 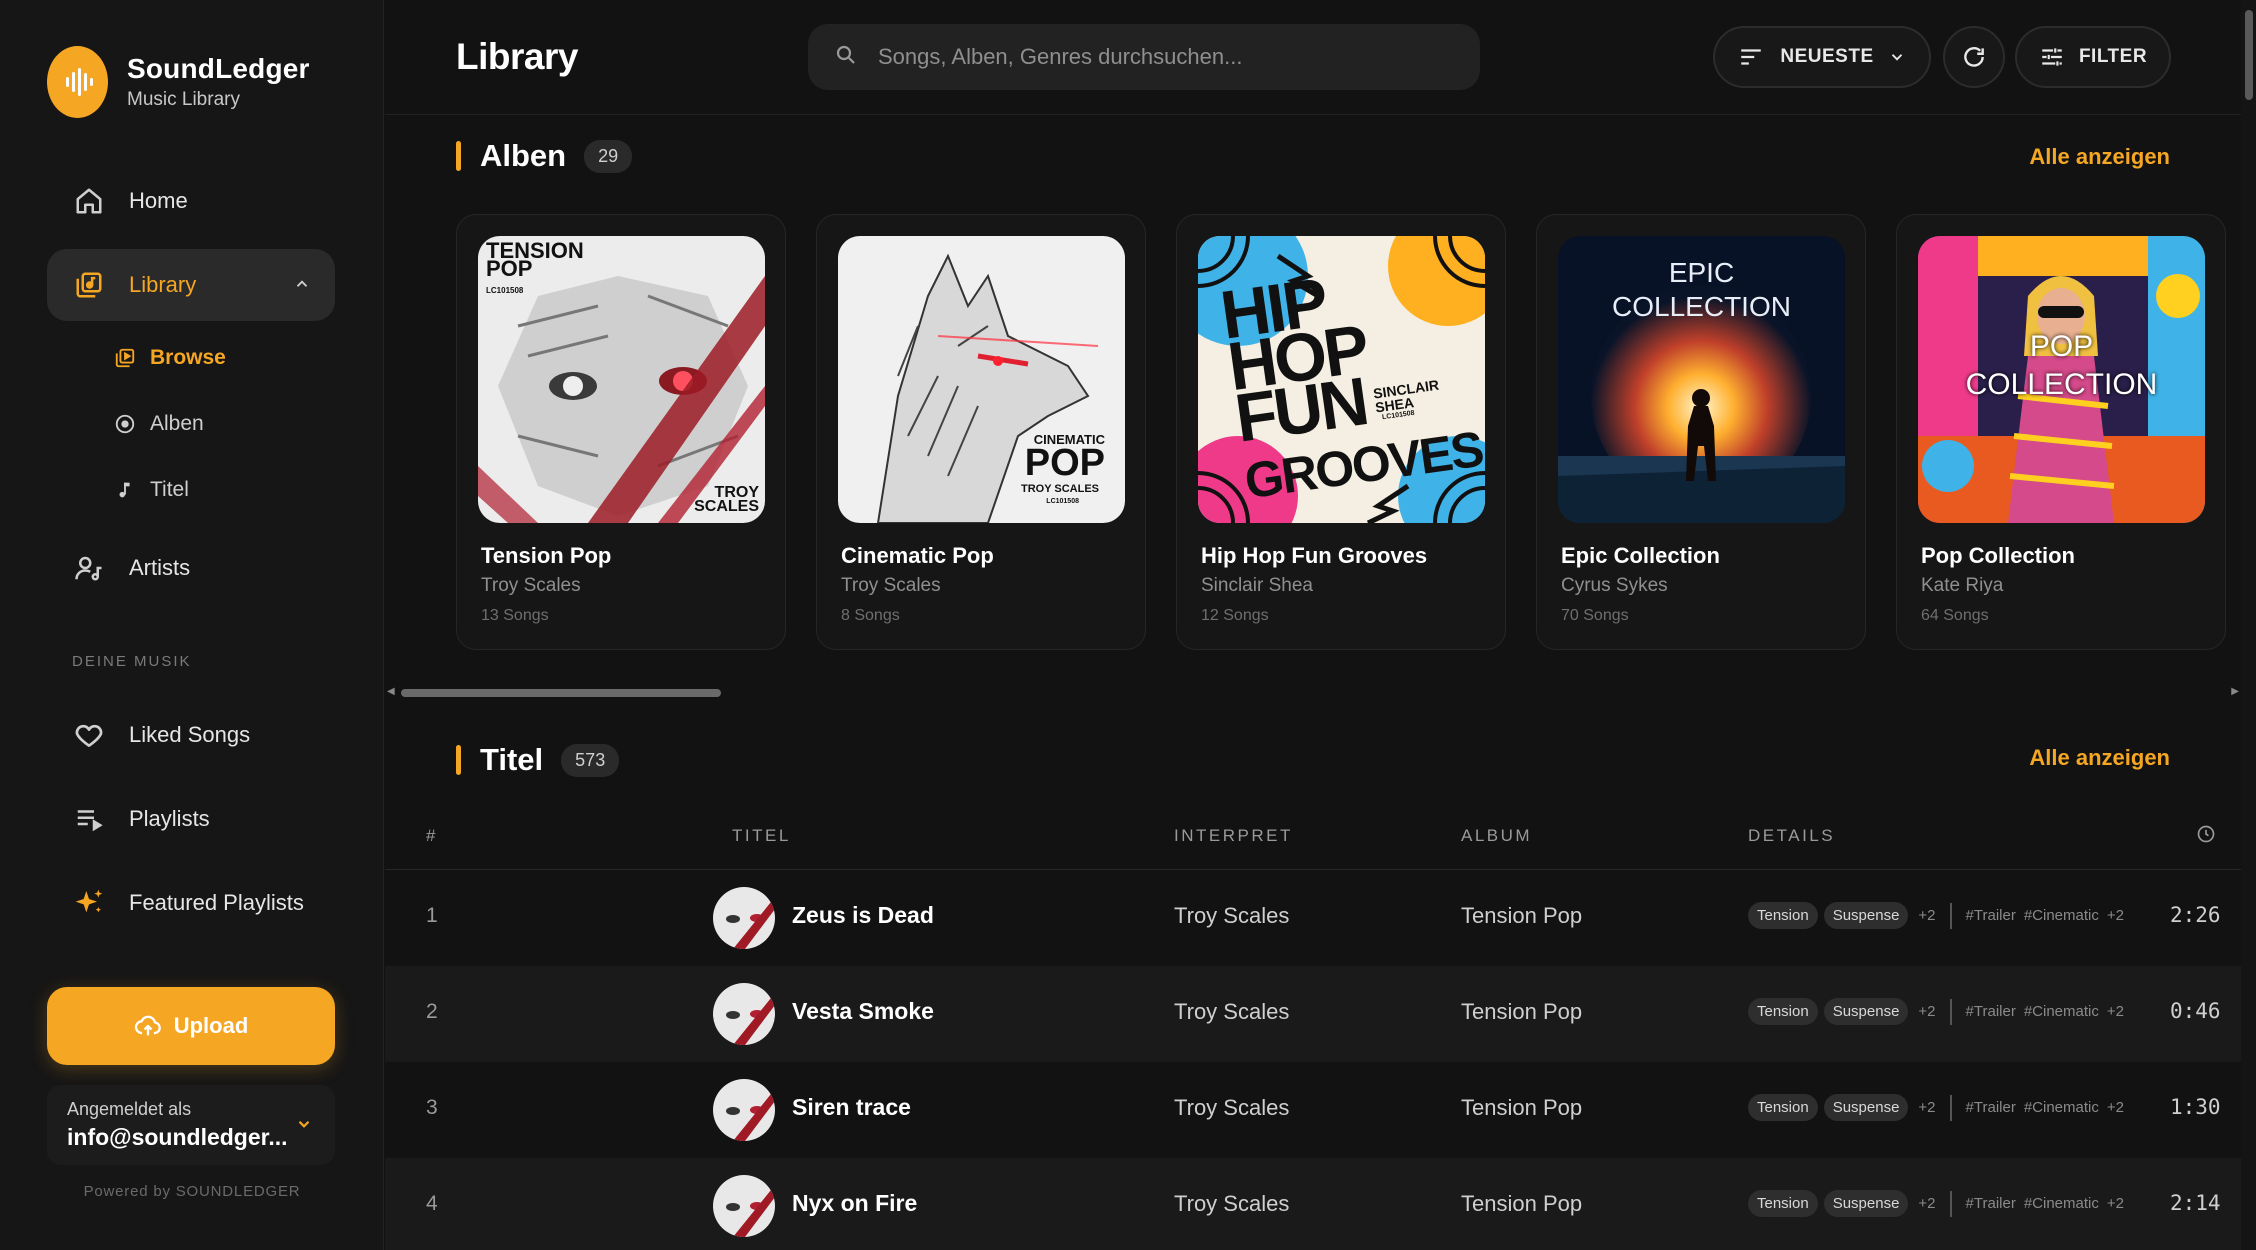 I want to click on upload-button: Upload, so click(x=191, y=1026).